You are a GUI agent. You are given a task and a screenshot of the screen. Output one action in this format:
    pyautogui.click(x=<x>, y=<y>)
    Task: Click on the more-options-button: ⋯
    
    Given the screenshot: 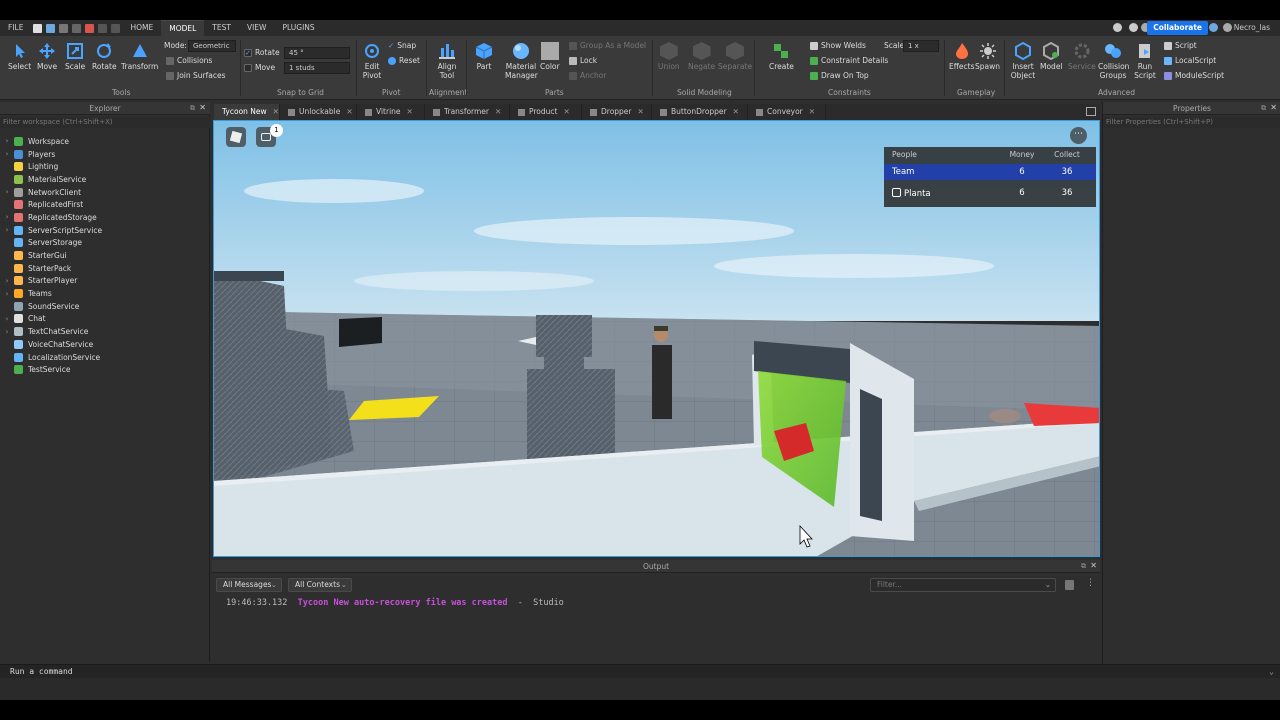 What is the action you would take?
    pyautogui.click(x=1078, y=135)
    